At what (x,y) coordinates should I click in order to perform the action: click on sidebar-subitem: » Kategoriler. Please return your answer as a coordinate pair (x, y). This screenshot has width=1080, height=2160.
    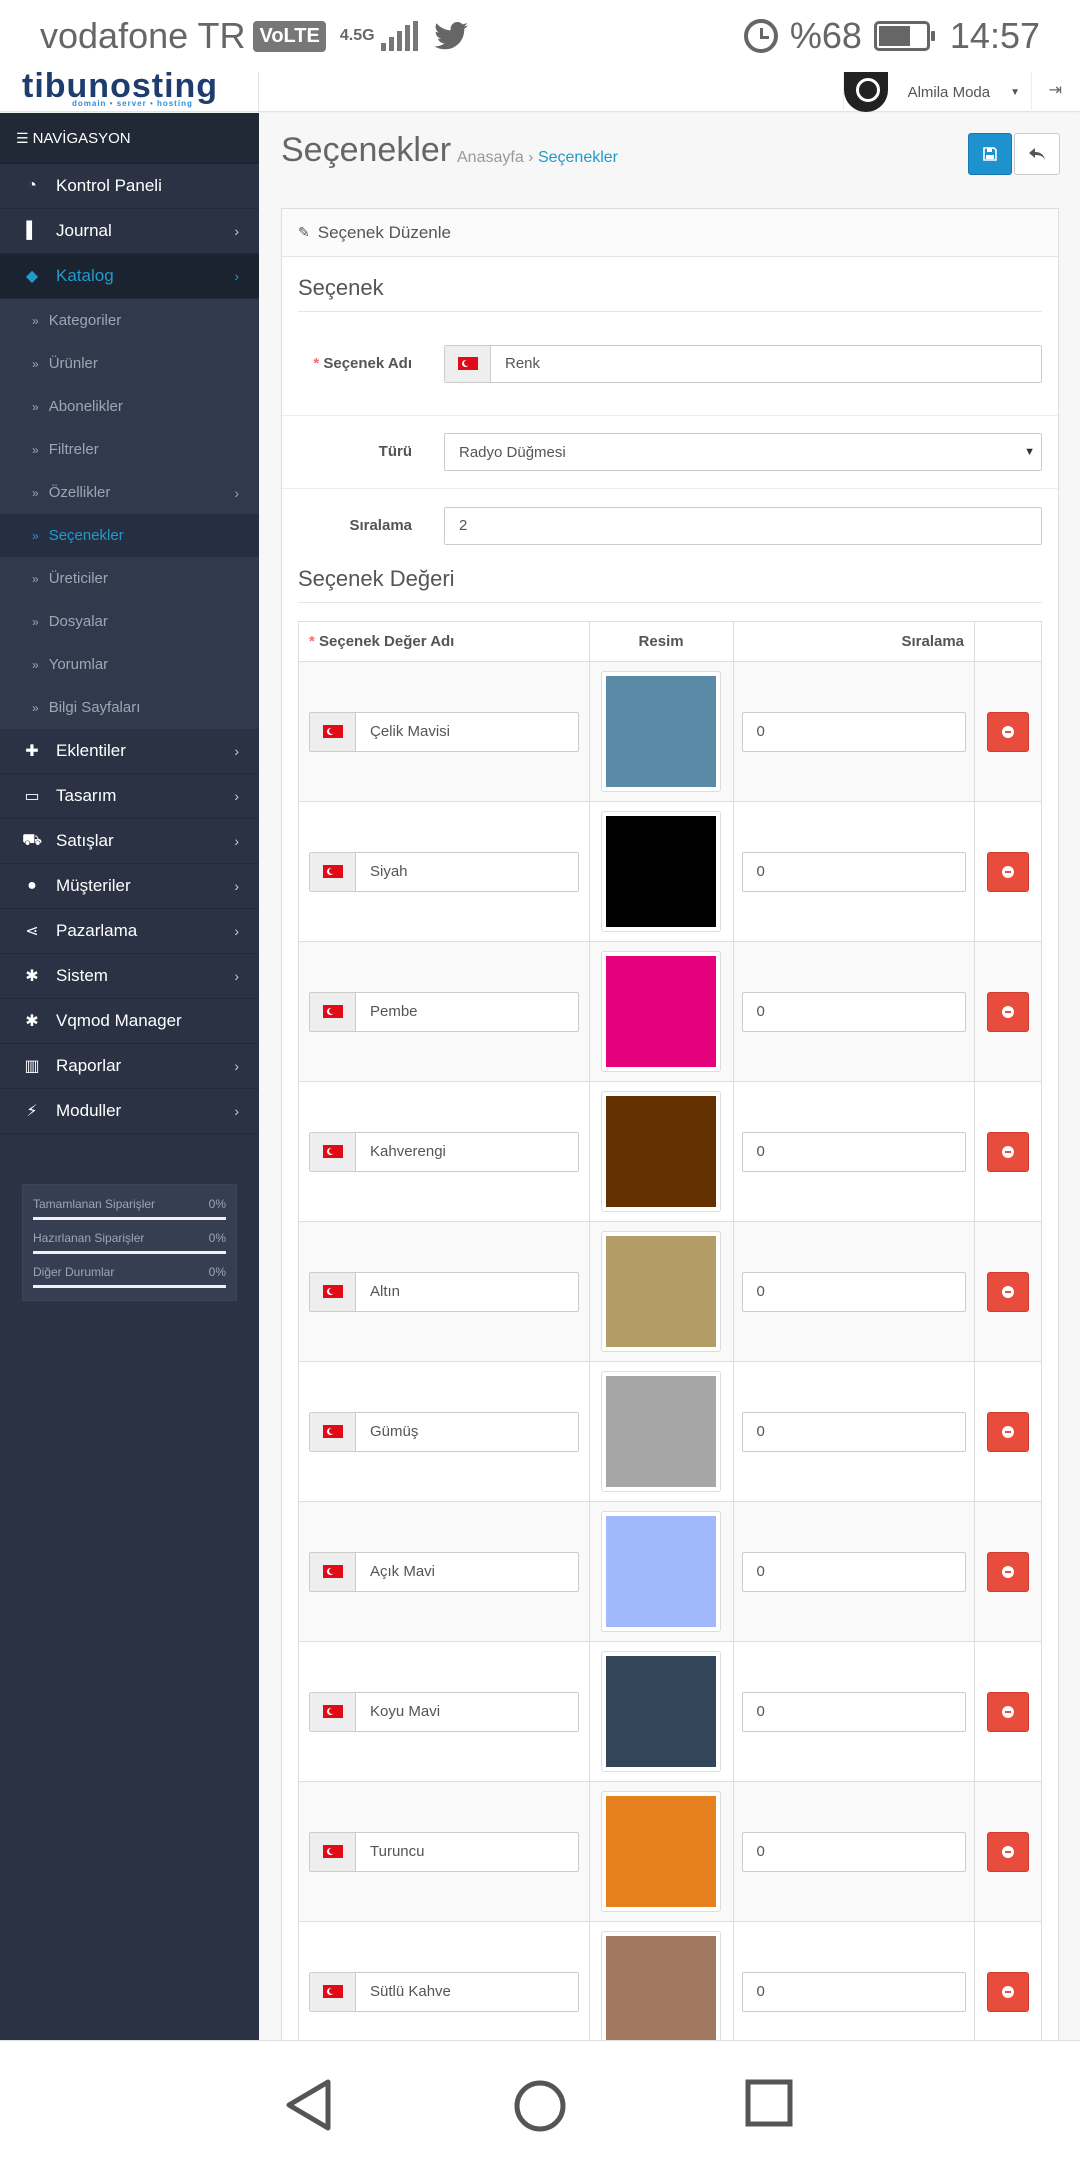
    Looking at the image, I should click on (129, 320).